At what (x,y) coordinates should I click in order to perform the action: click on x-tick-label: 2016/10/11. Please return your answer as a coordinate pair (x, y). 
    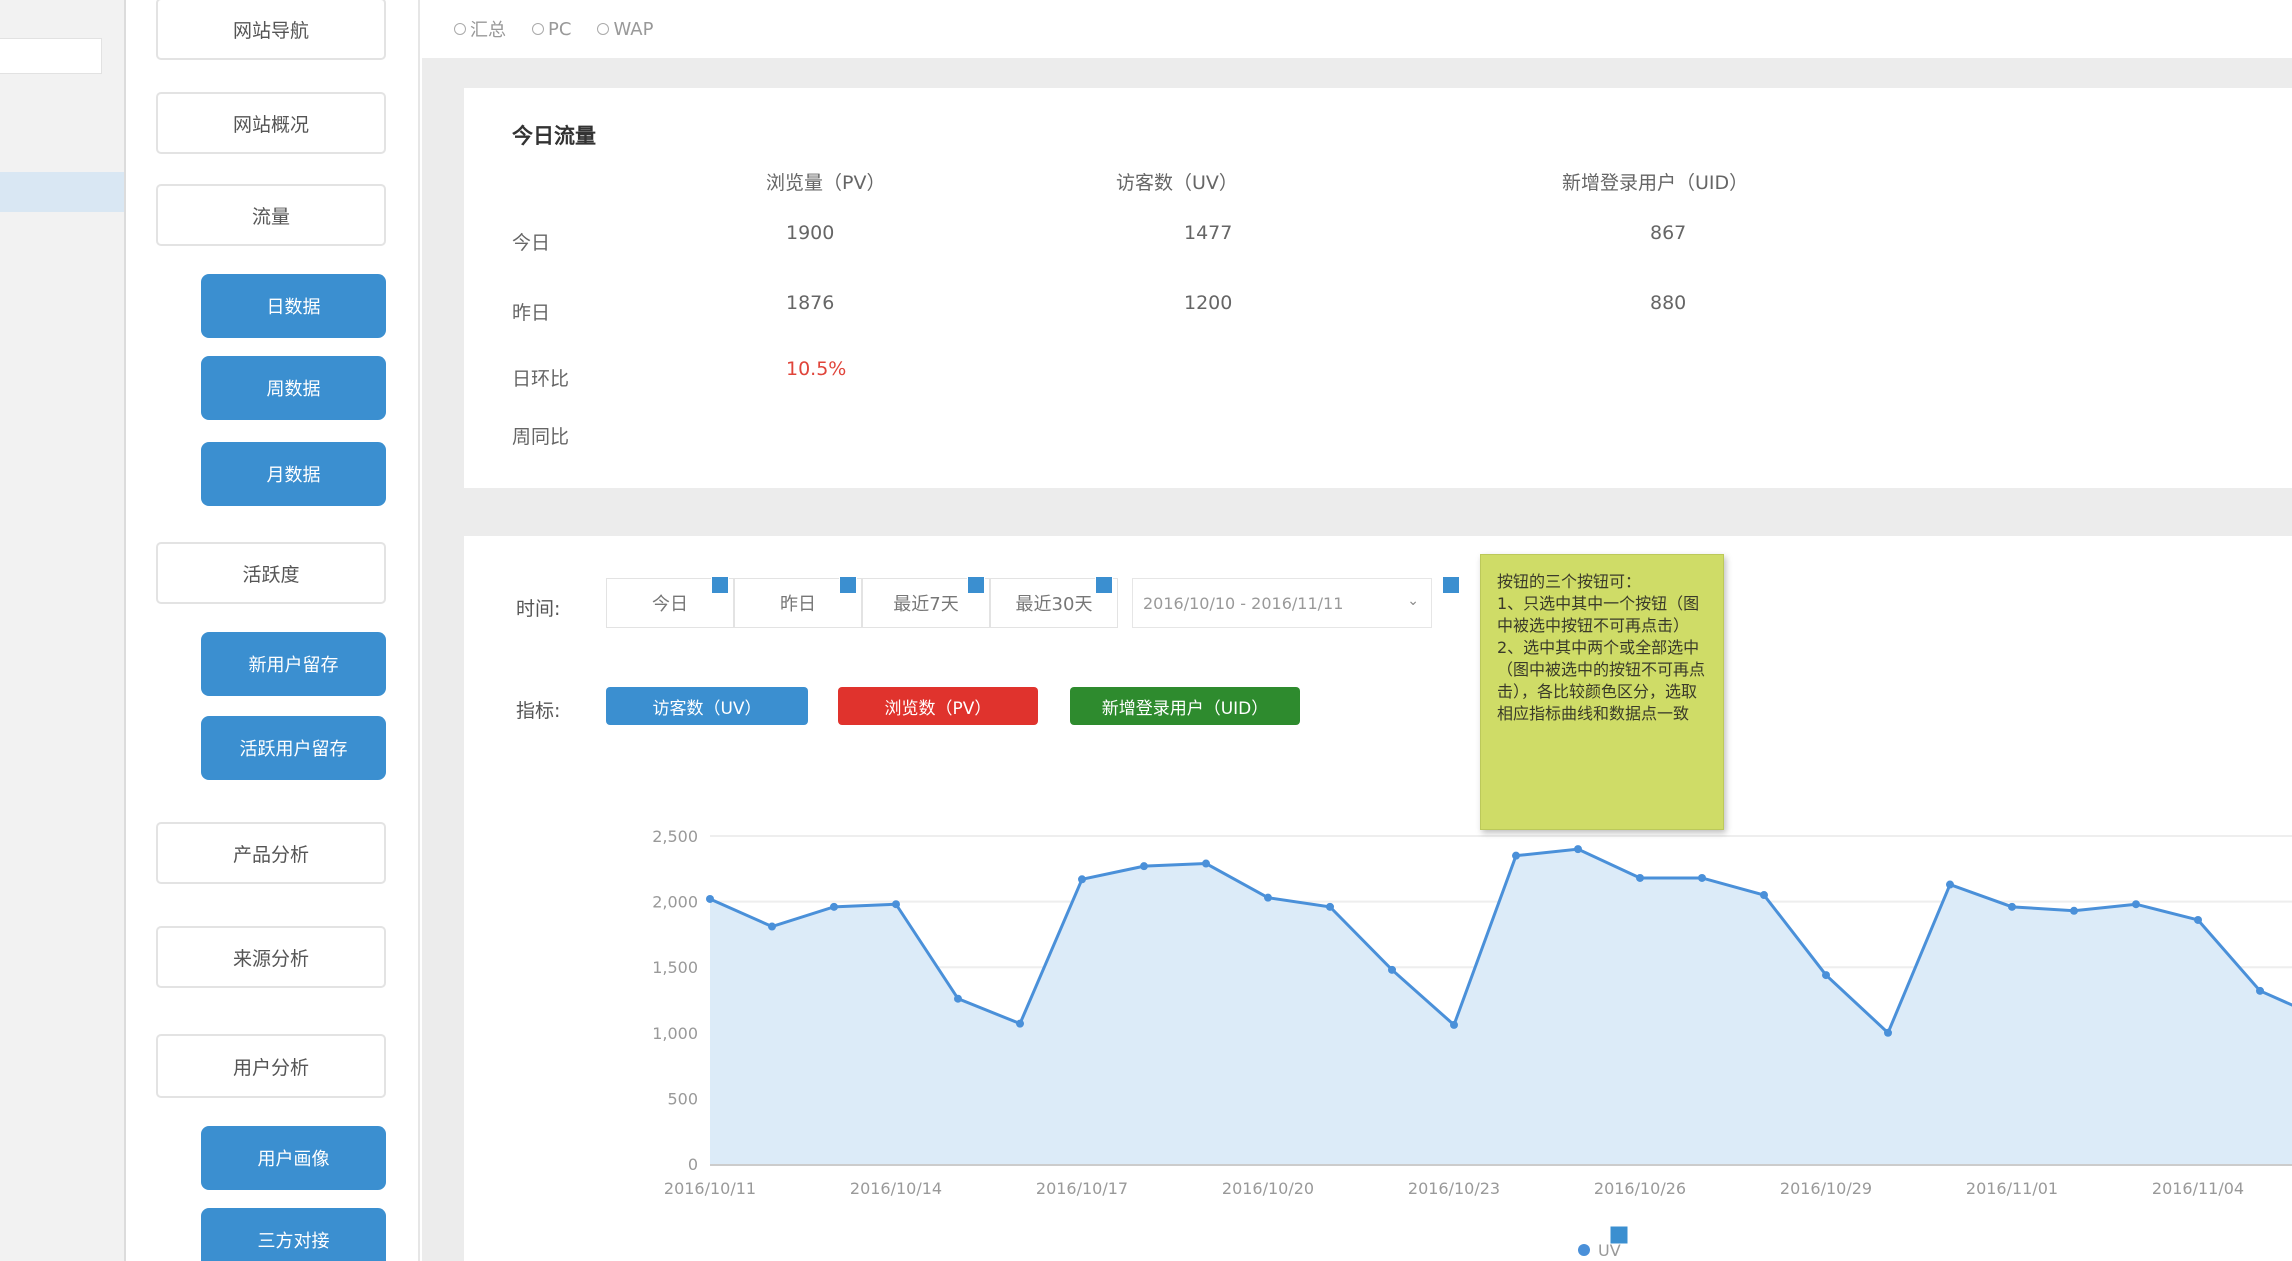
    Looking at the image, I should click on (710, 1188).